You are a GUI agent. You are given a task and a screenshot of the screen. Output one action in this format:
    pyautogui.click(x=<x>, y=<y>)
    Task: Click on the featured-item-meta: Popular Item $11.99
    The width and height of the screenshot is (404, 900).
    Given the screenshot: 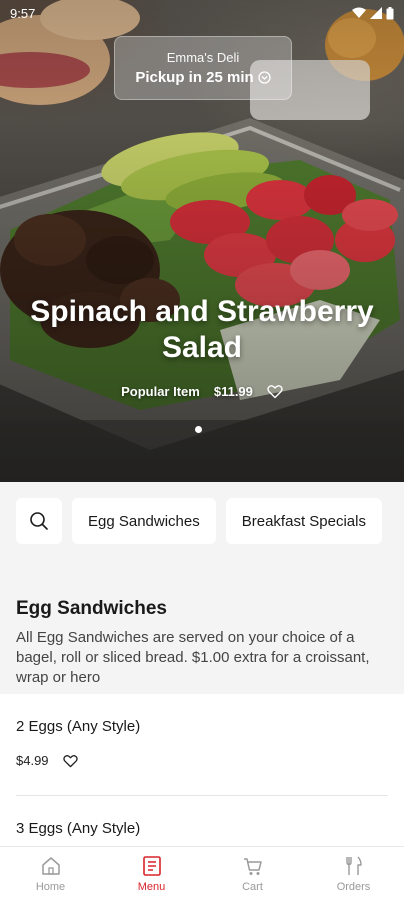 What is the action you would take?
    pyautogui.click(x=202, y=391)
    